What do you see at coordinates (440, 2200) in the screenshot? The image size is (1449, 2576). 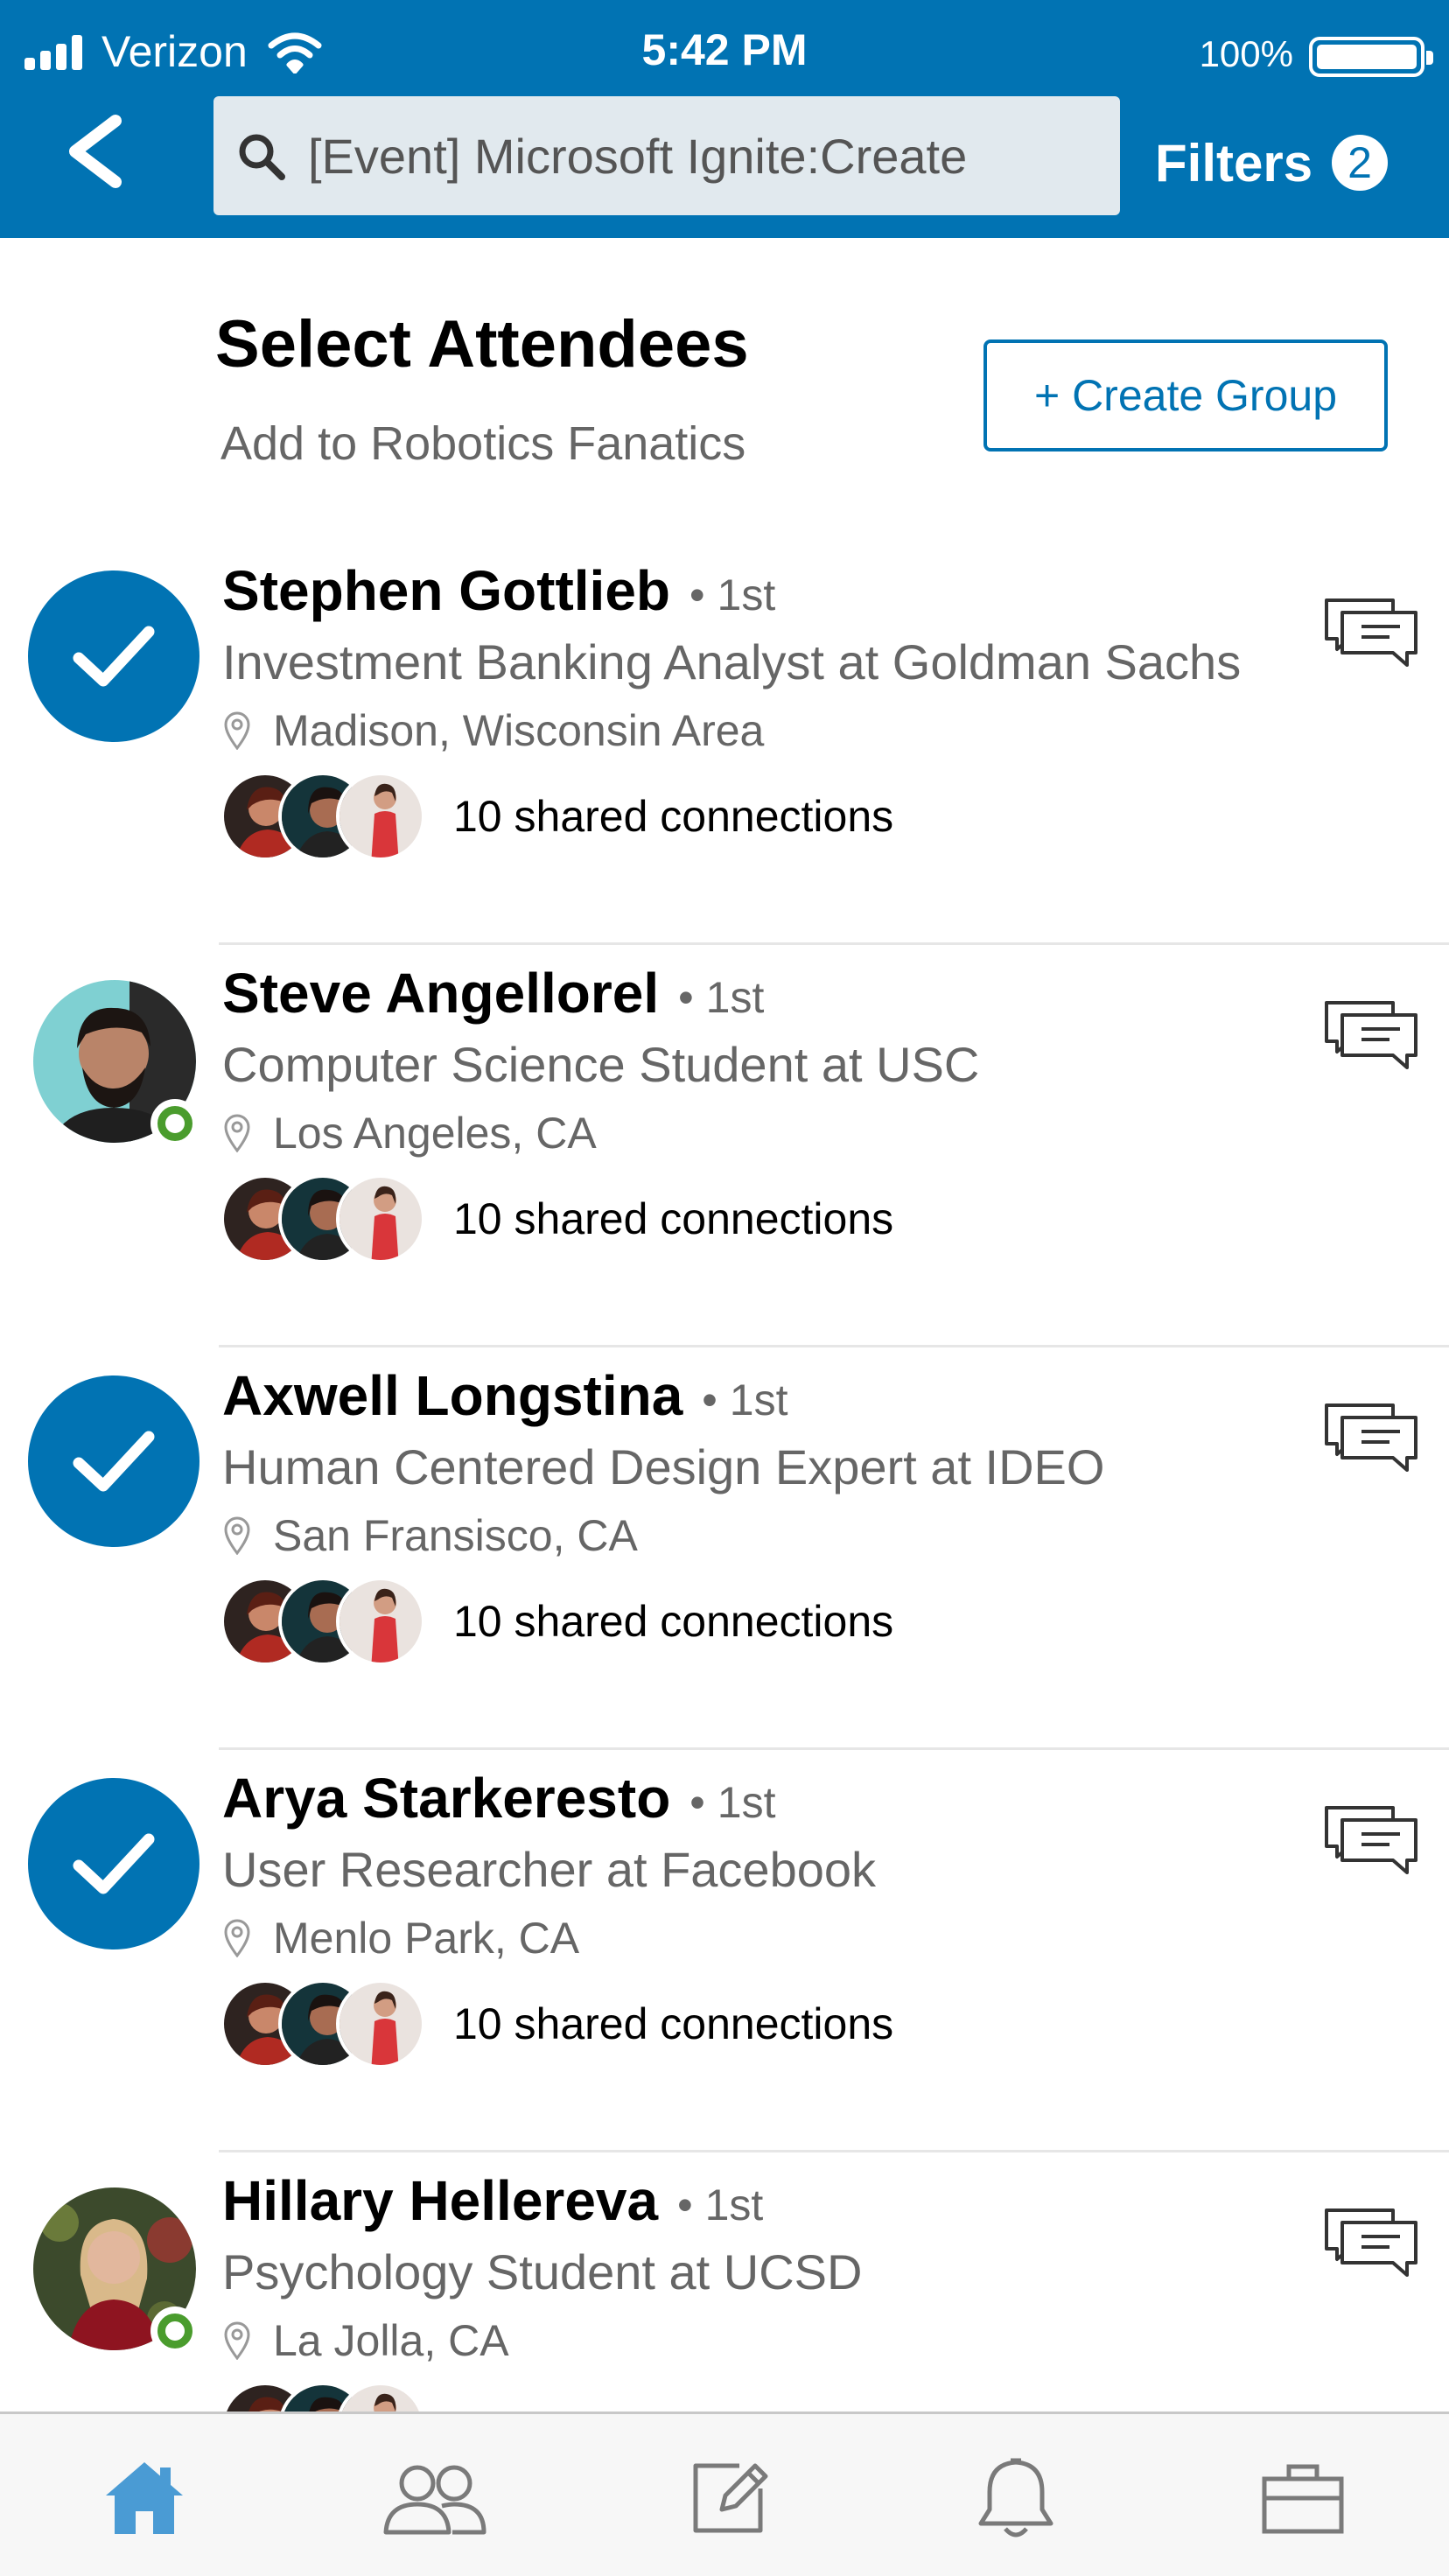 I see `attendee-name: Hillary Hellereva` at bounding box center [440, 2200].